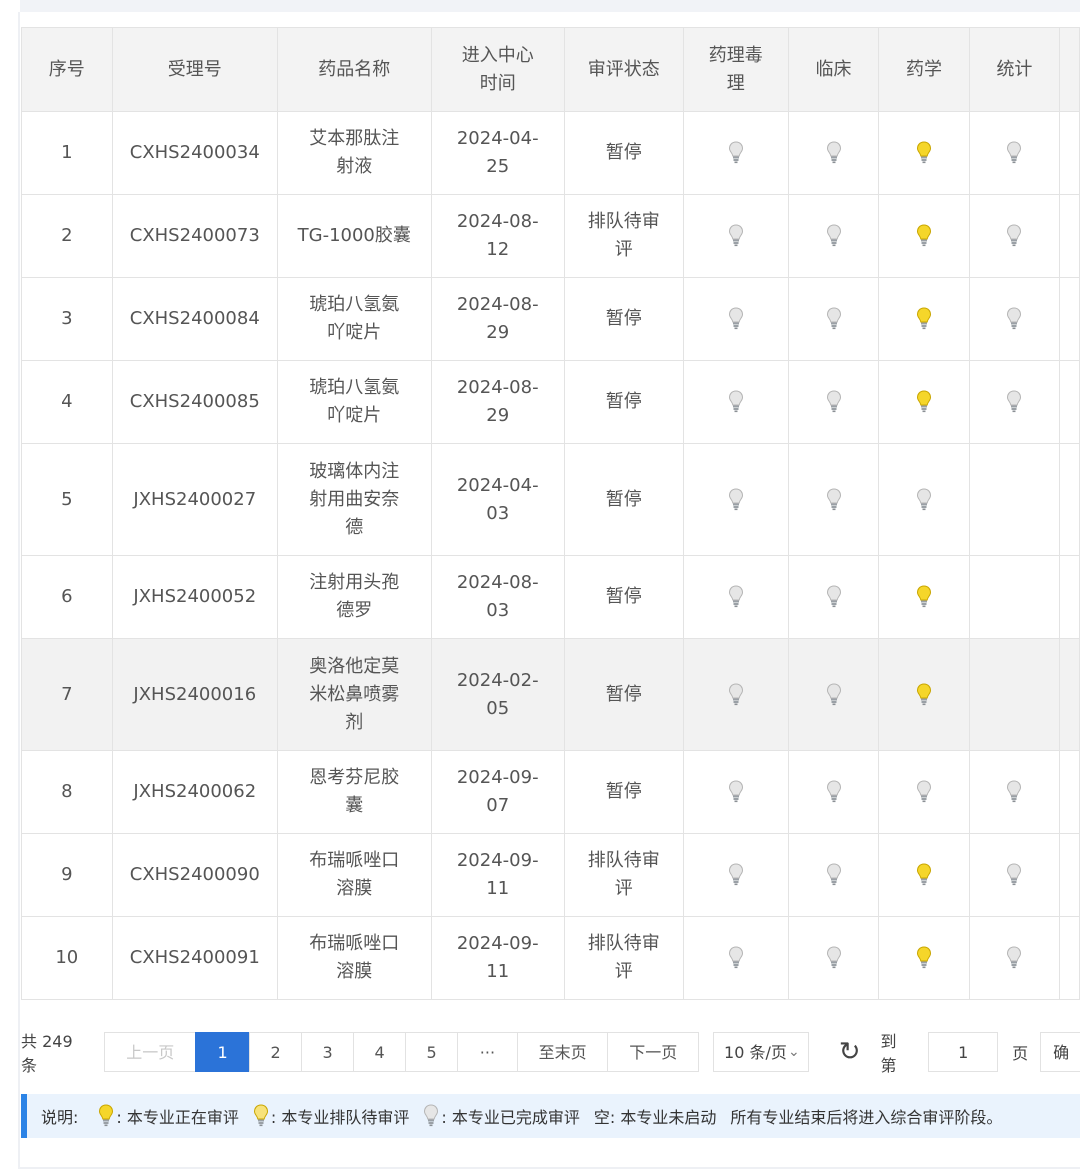 The image size is (1080, 1170). What do you see at coordinates (510, 1117) in the screenshot?
I see `legend-done-text: : 本专业已完成审评` at bounding box center [510, 1117].